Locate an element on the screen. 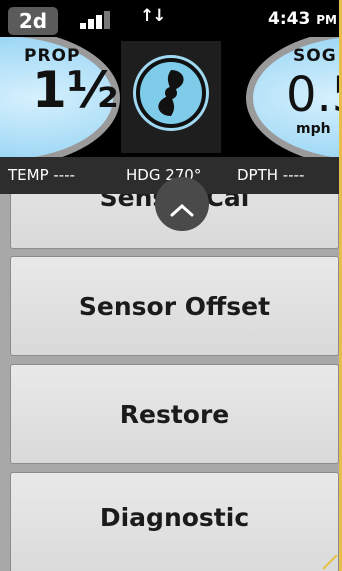 The image size is (342, 571). data-transfer-icon: ↑↓ is located at coordinates (153, 16).